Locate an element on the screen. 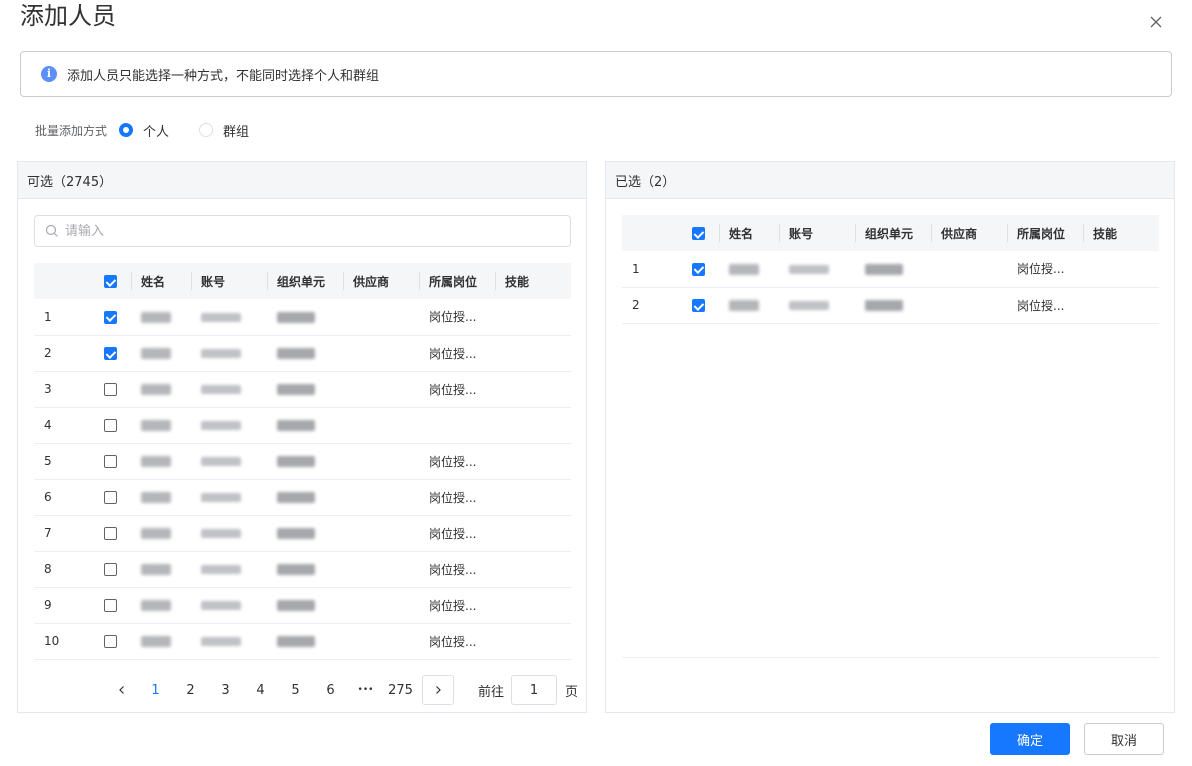 The width and height of the screenshot is (1192, 766). goto-page-input is located at coordinates (534, 690).